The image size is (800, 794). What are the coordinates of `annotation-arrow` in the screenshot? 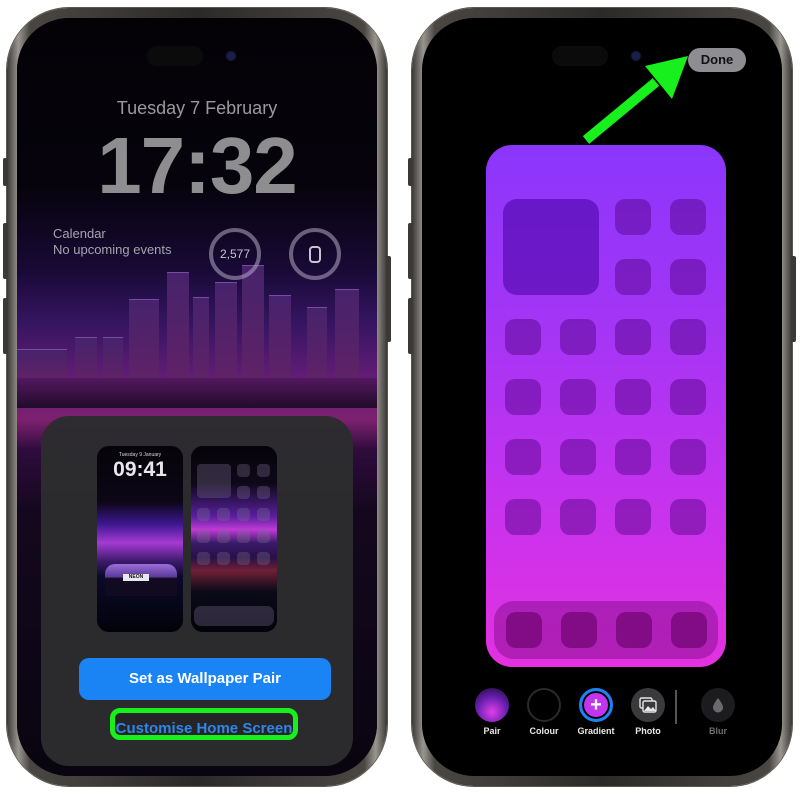 It's located at (635, 100).